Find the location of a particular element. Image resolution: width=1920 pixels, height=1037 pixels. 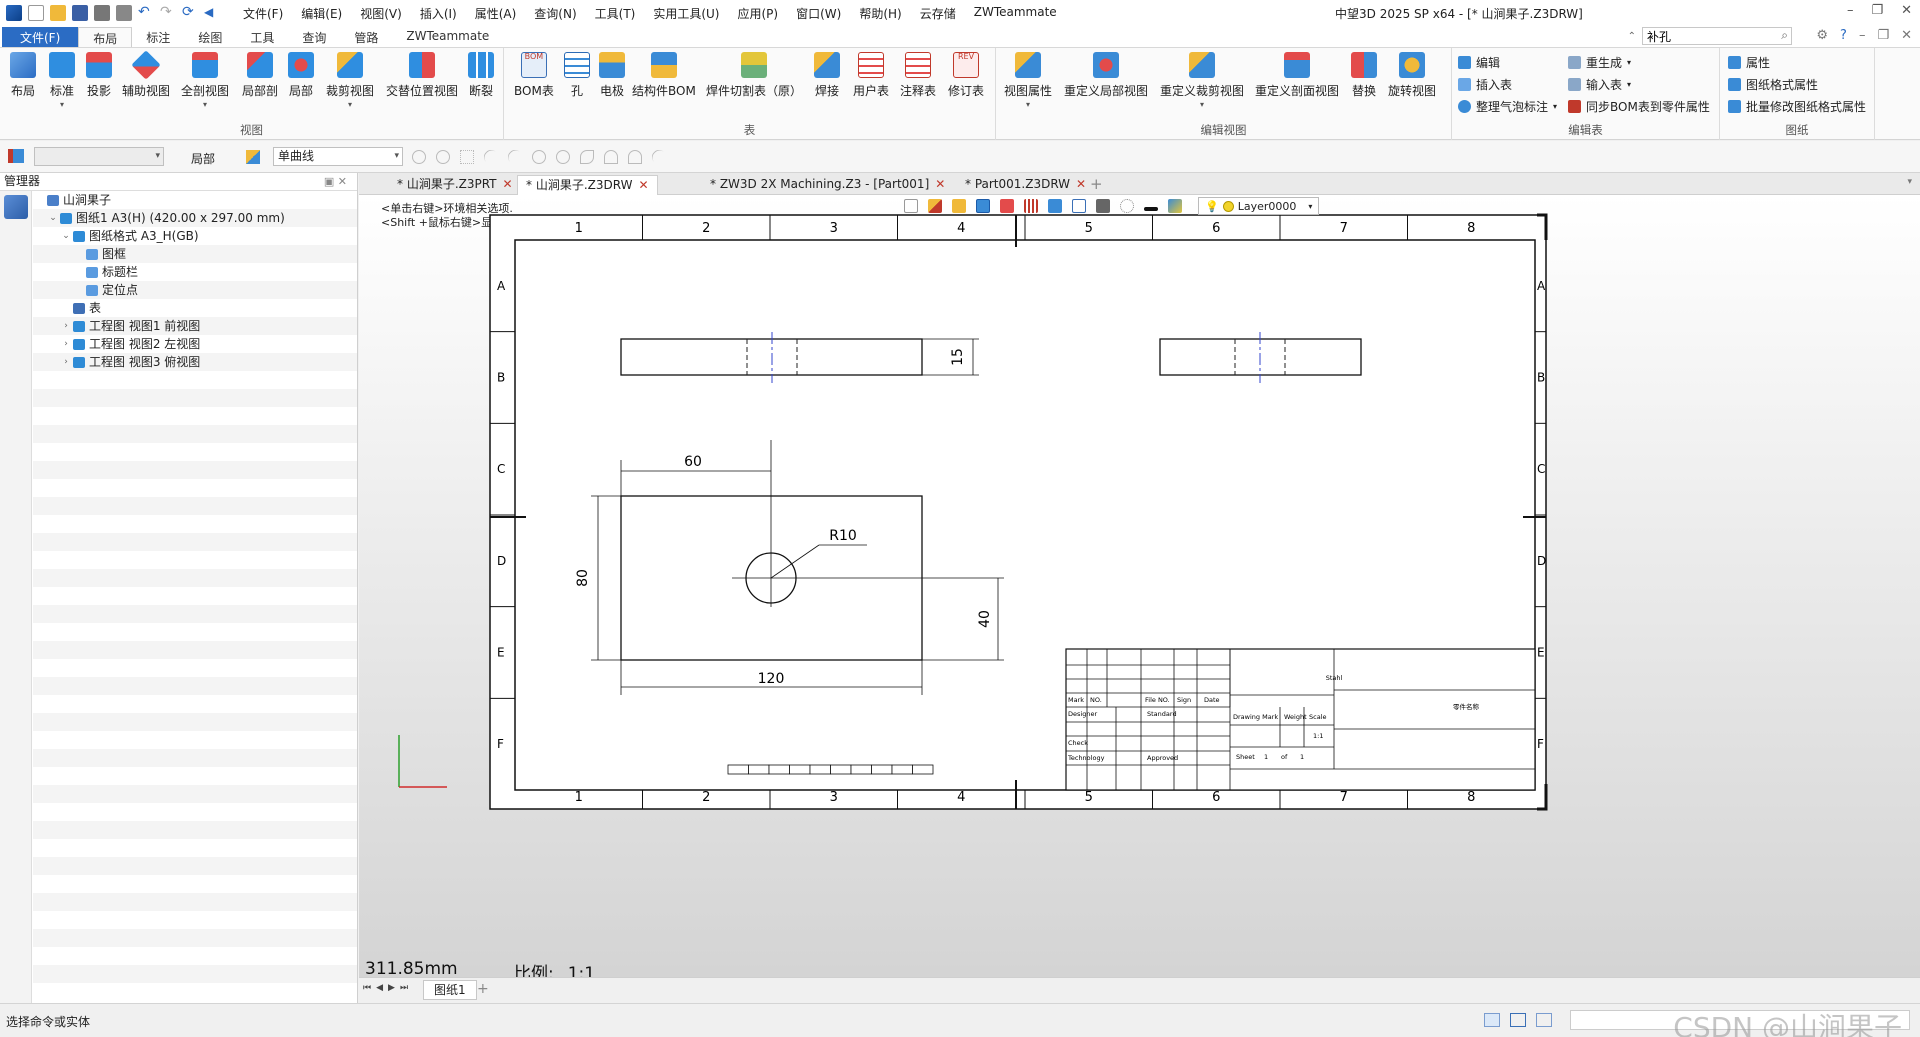

full-section-button: 全剖视图 ▾ is located at coordinates (205, 80).